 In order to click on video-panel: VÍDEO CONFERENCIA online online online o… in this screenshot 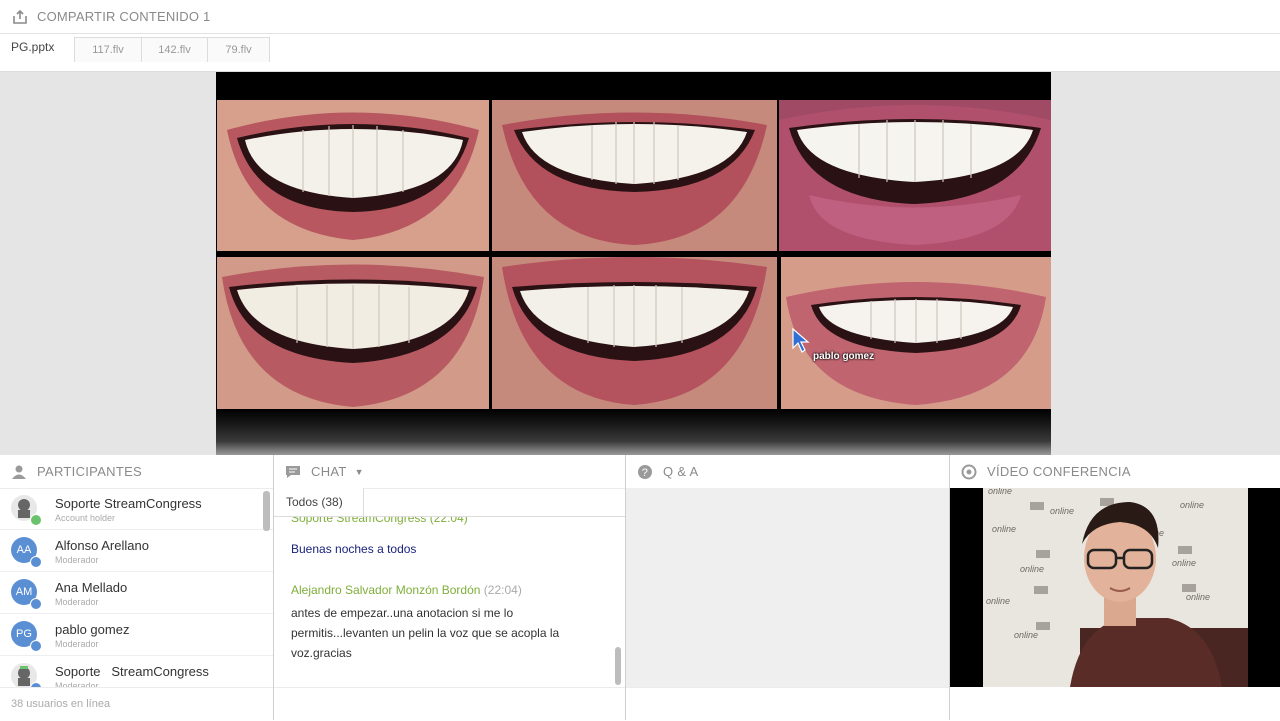, I will do `click(1115, 587)`.